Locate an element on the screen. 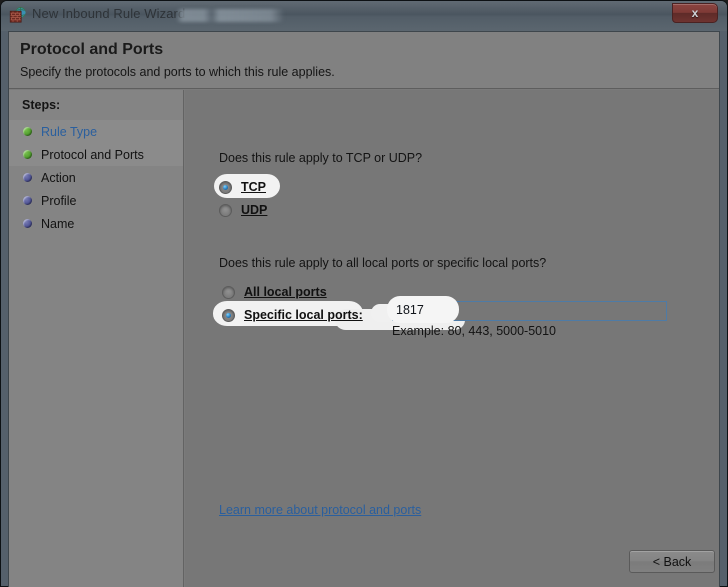 The width and height of the screenshot is (728, 587). sidebar-item-label: Rule Type is located at coordinates (69, 131).